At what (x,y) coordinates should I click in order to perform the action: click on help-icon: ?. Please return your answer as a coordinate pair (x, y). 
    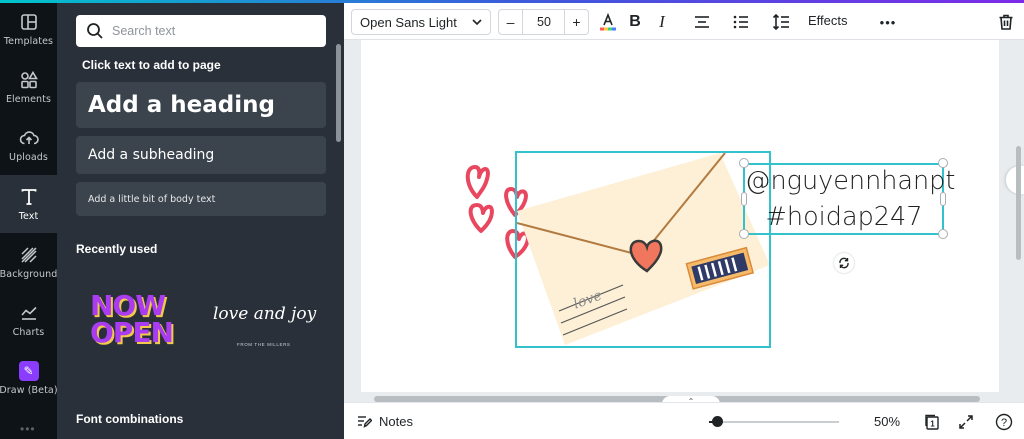
    Looking at the image, I should click on (1004, 422).